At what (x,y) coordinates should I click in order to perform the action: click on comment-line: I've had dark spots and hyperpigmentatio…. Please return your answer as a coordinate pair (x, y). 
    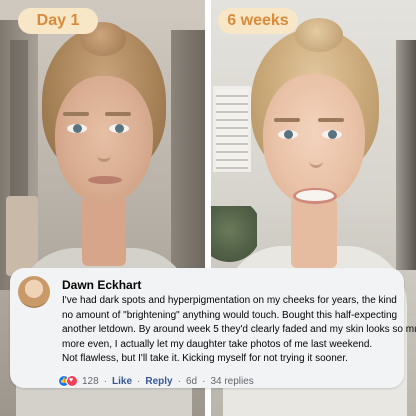
    Looking at the image, I should click on (229, 300).